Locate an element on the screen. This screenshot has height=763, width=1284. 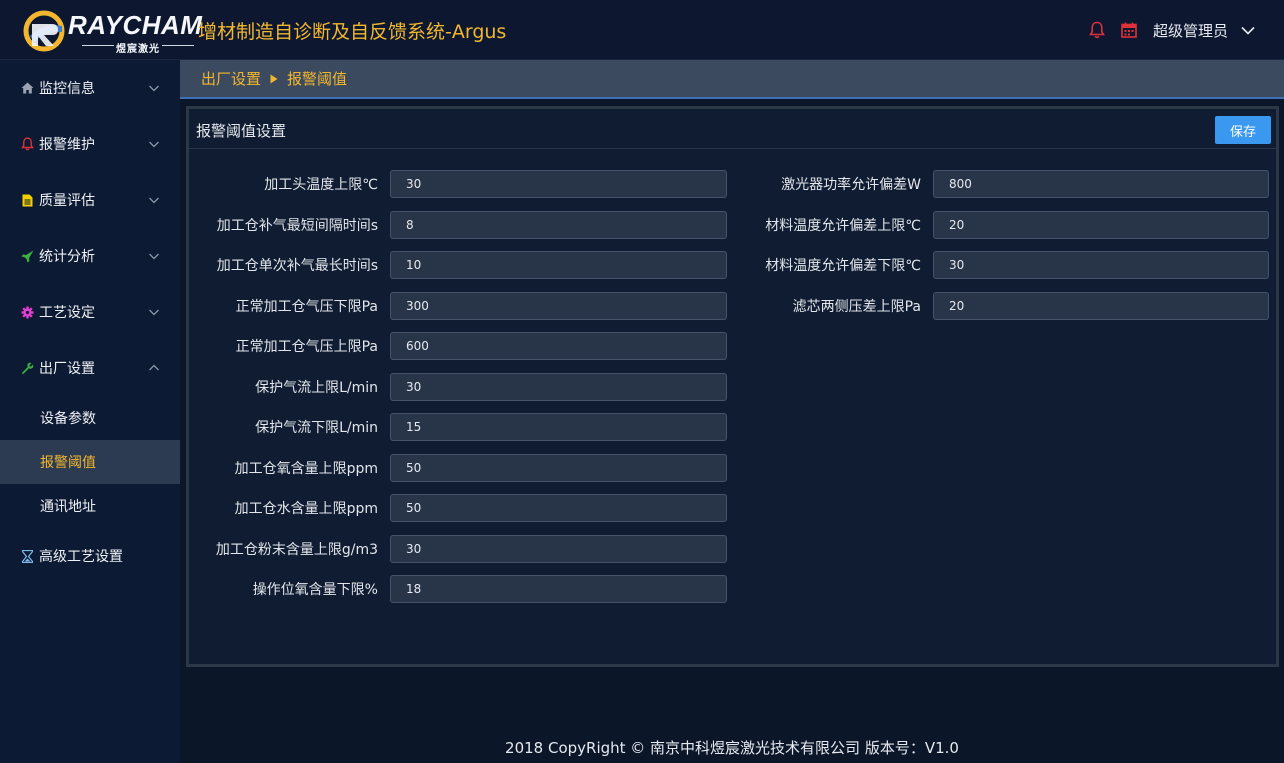
chamber-pressure-lower-input: 300 is located at coordinates (558, 306).